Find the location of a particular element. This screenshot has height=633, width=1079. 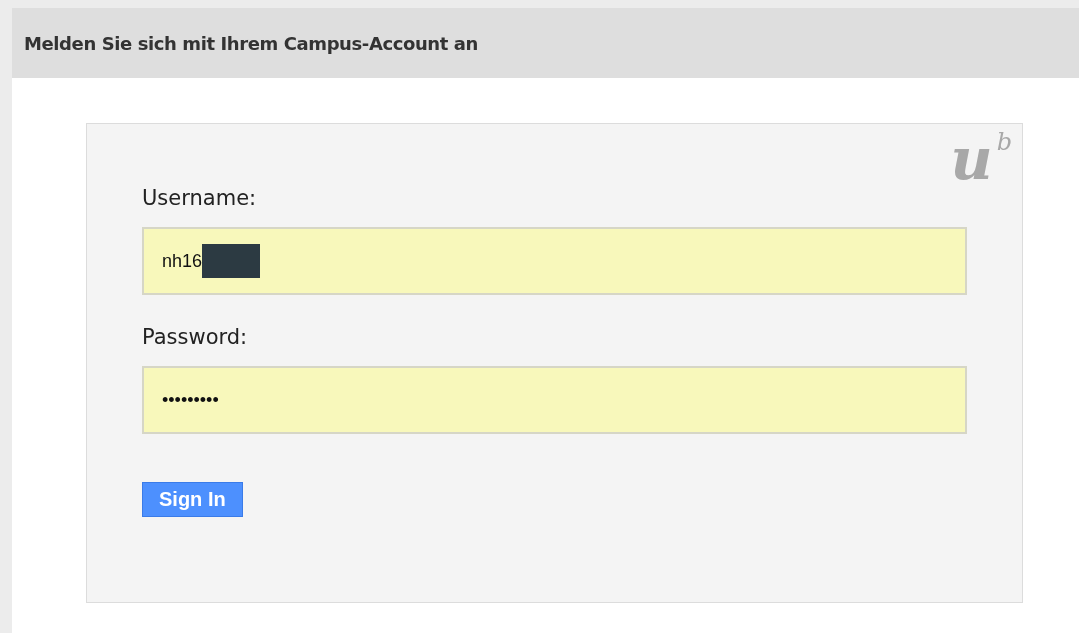

input-field: ••••••••• is located at coordinates (554, 400).